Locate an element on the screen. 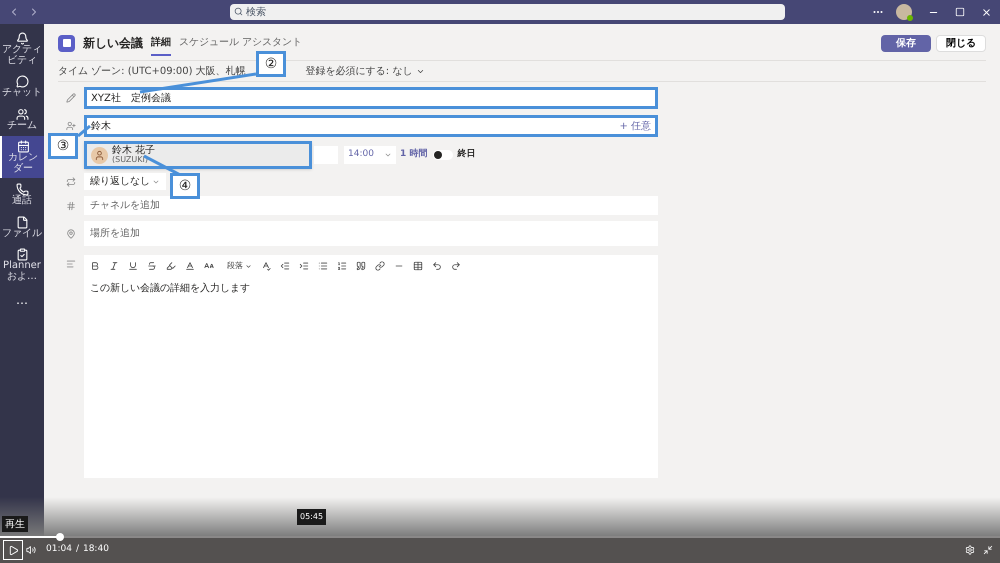 Image resolution: width=1000 pixels, height=563 pixels. outdent-icon is located at coordinates (285, 266).